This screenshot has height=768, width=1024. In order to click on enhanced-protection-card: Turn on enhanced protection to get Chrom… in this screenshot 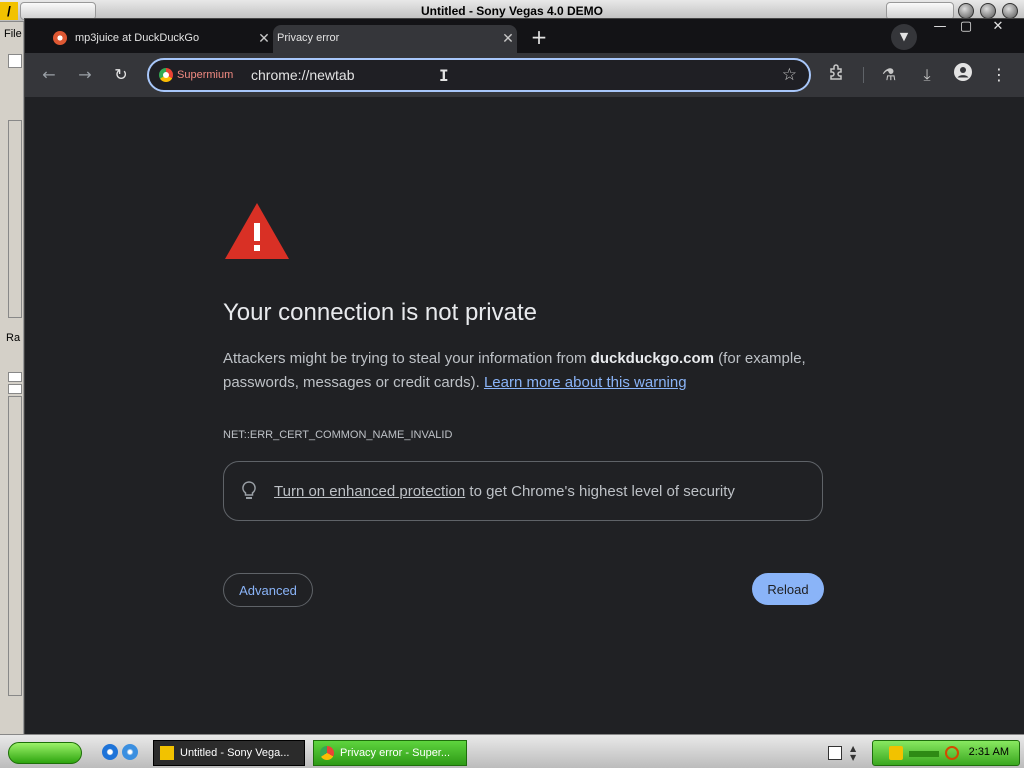, I will do `click(523, 491)`.